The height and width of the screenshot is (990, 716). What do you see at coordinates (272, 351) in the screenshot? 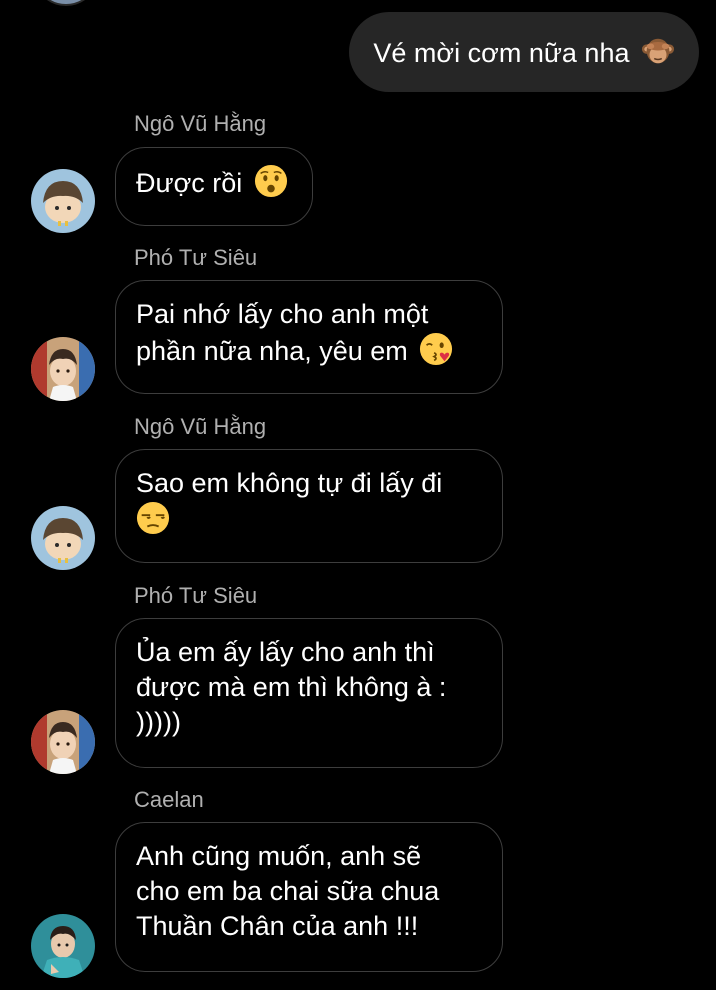
I see `message-text: phần nữa nha, yêu em` at bounding box center [272, 351].